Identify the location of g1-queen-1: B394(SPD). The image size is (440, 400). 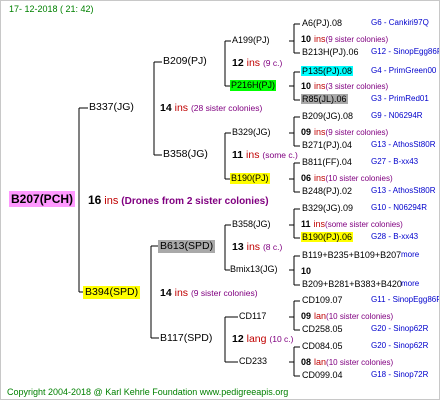
(112, 292).